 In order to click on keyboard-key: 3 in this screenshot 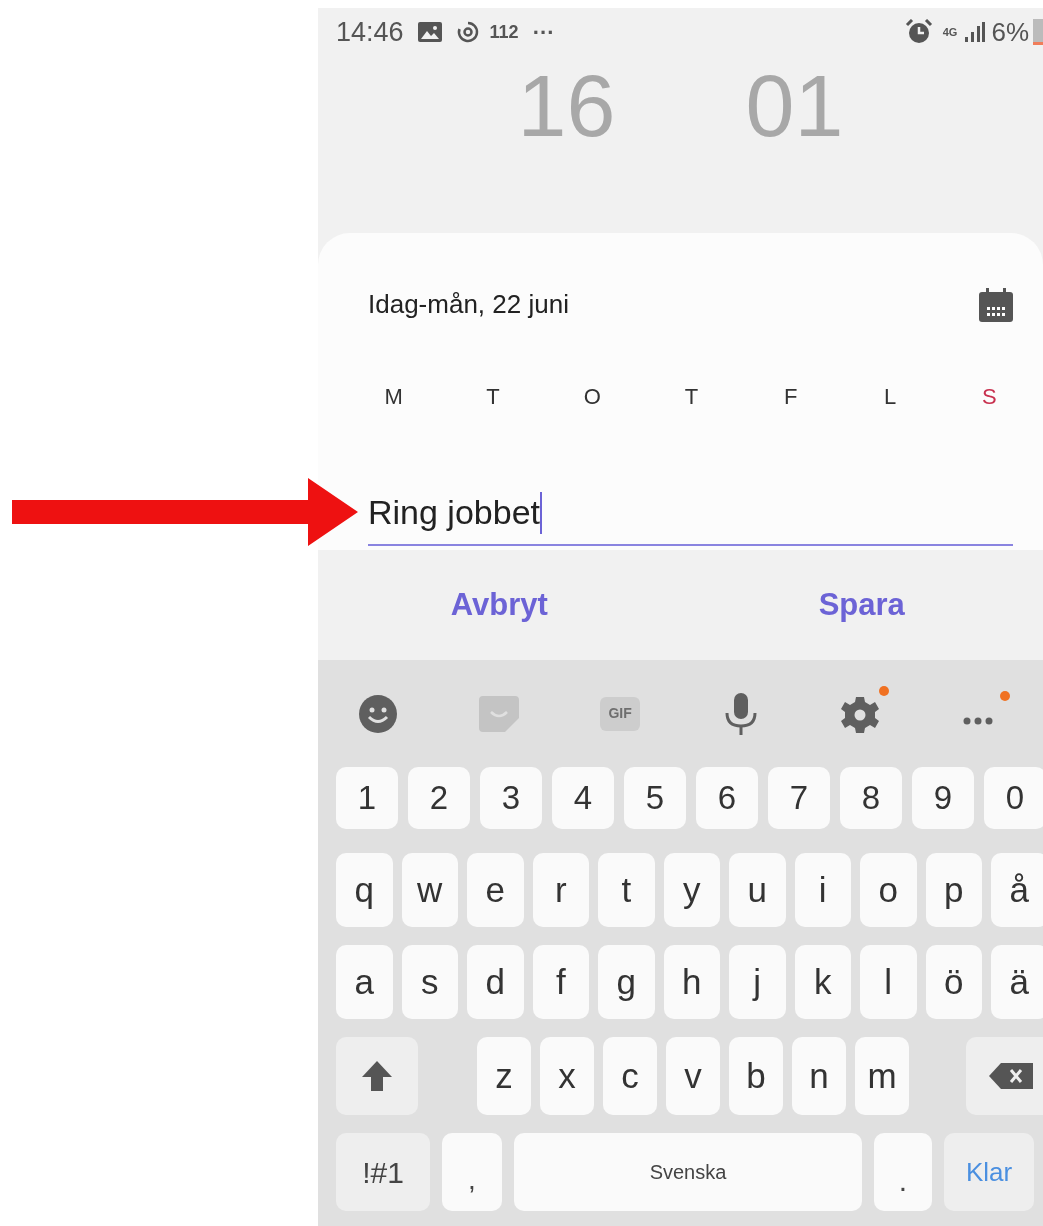, I will do `click(511, 798)`.